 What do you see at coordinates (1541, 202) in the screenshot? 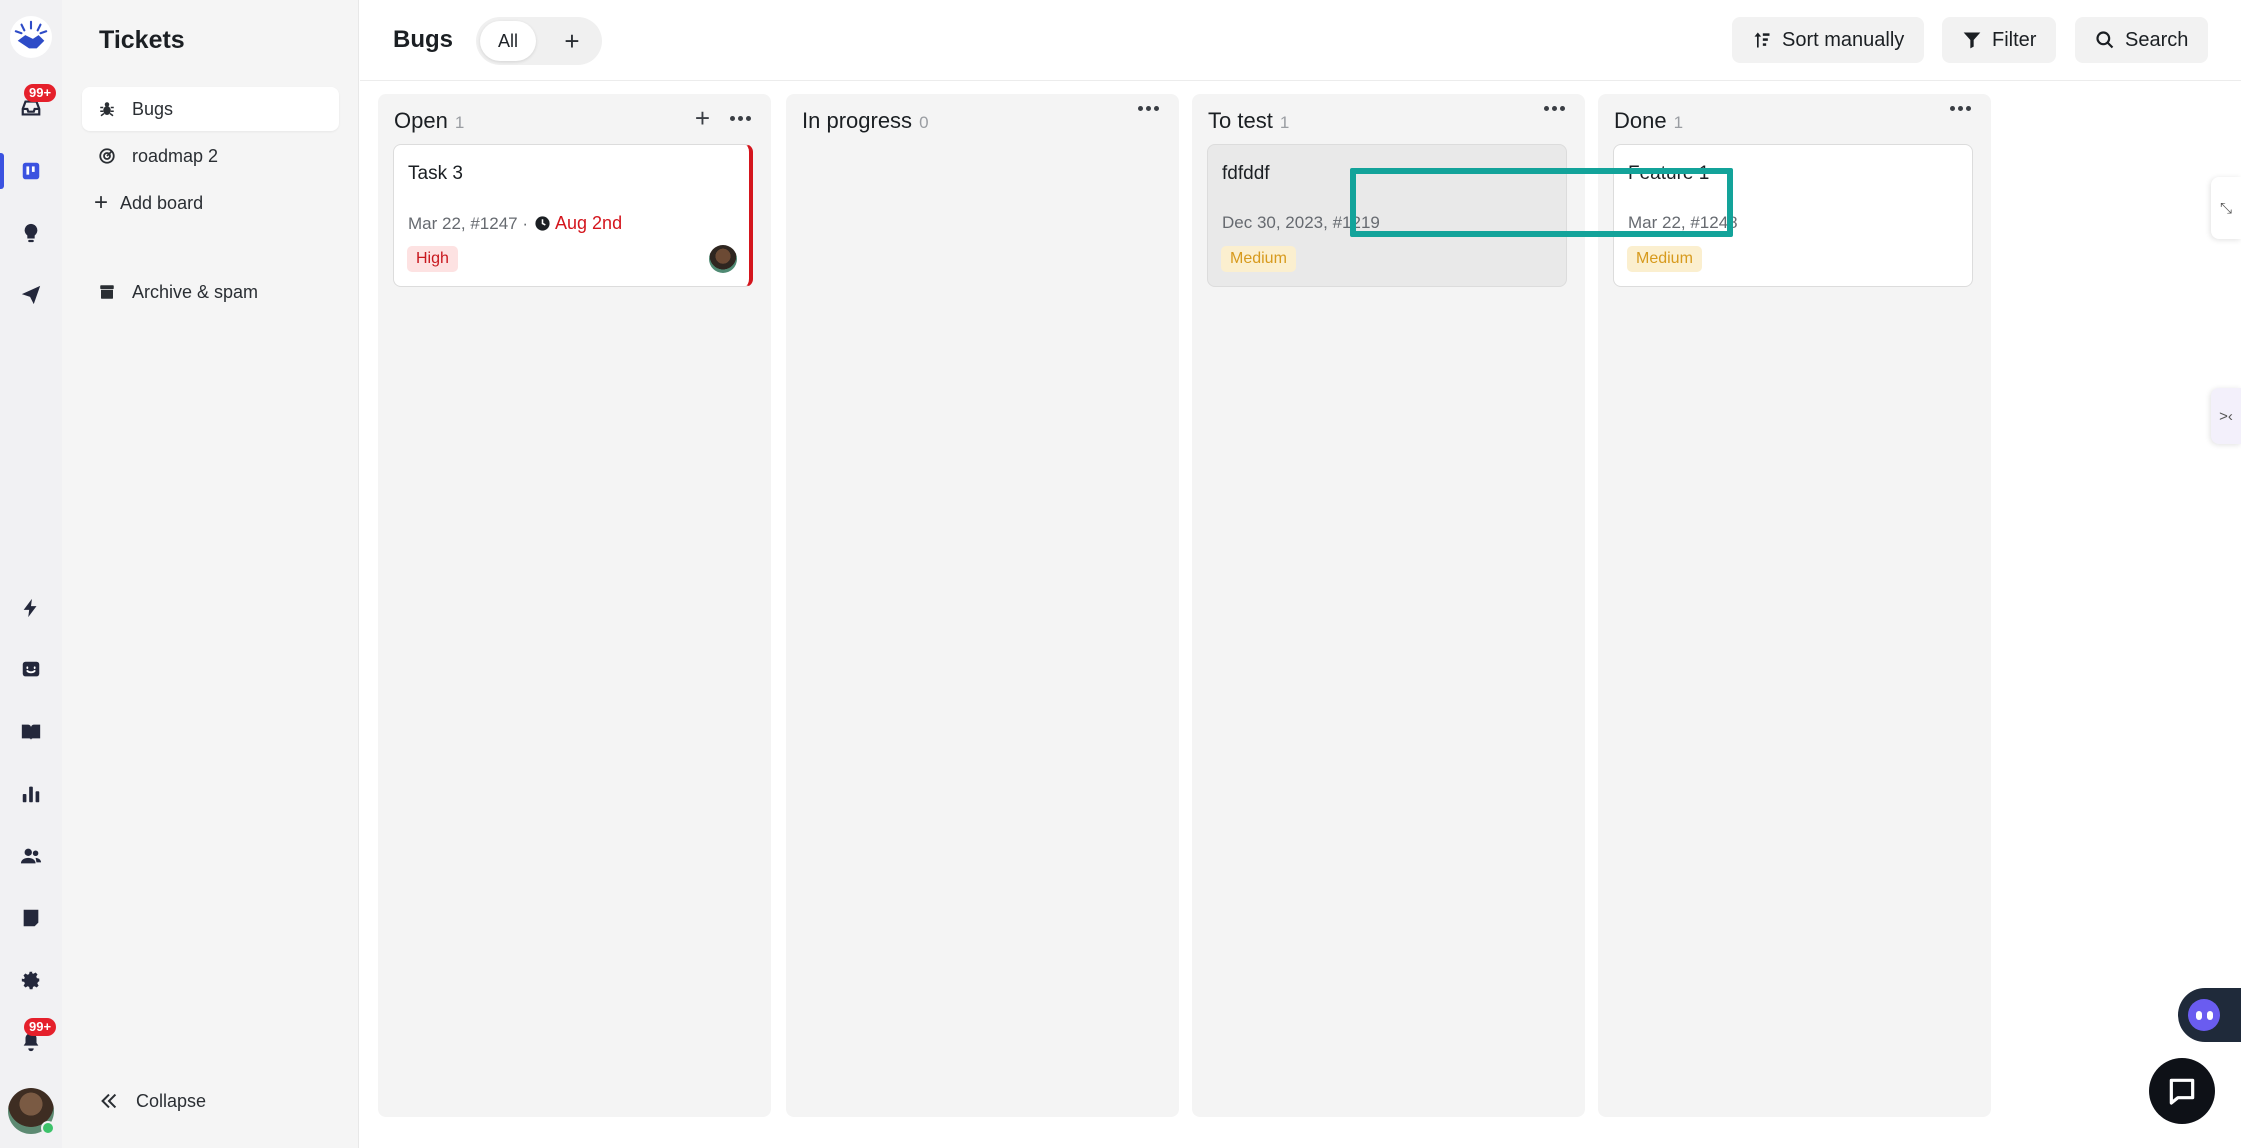
I see `drag-highlight-box` at bounding box center [1541, 202].